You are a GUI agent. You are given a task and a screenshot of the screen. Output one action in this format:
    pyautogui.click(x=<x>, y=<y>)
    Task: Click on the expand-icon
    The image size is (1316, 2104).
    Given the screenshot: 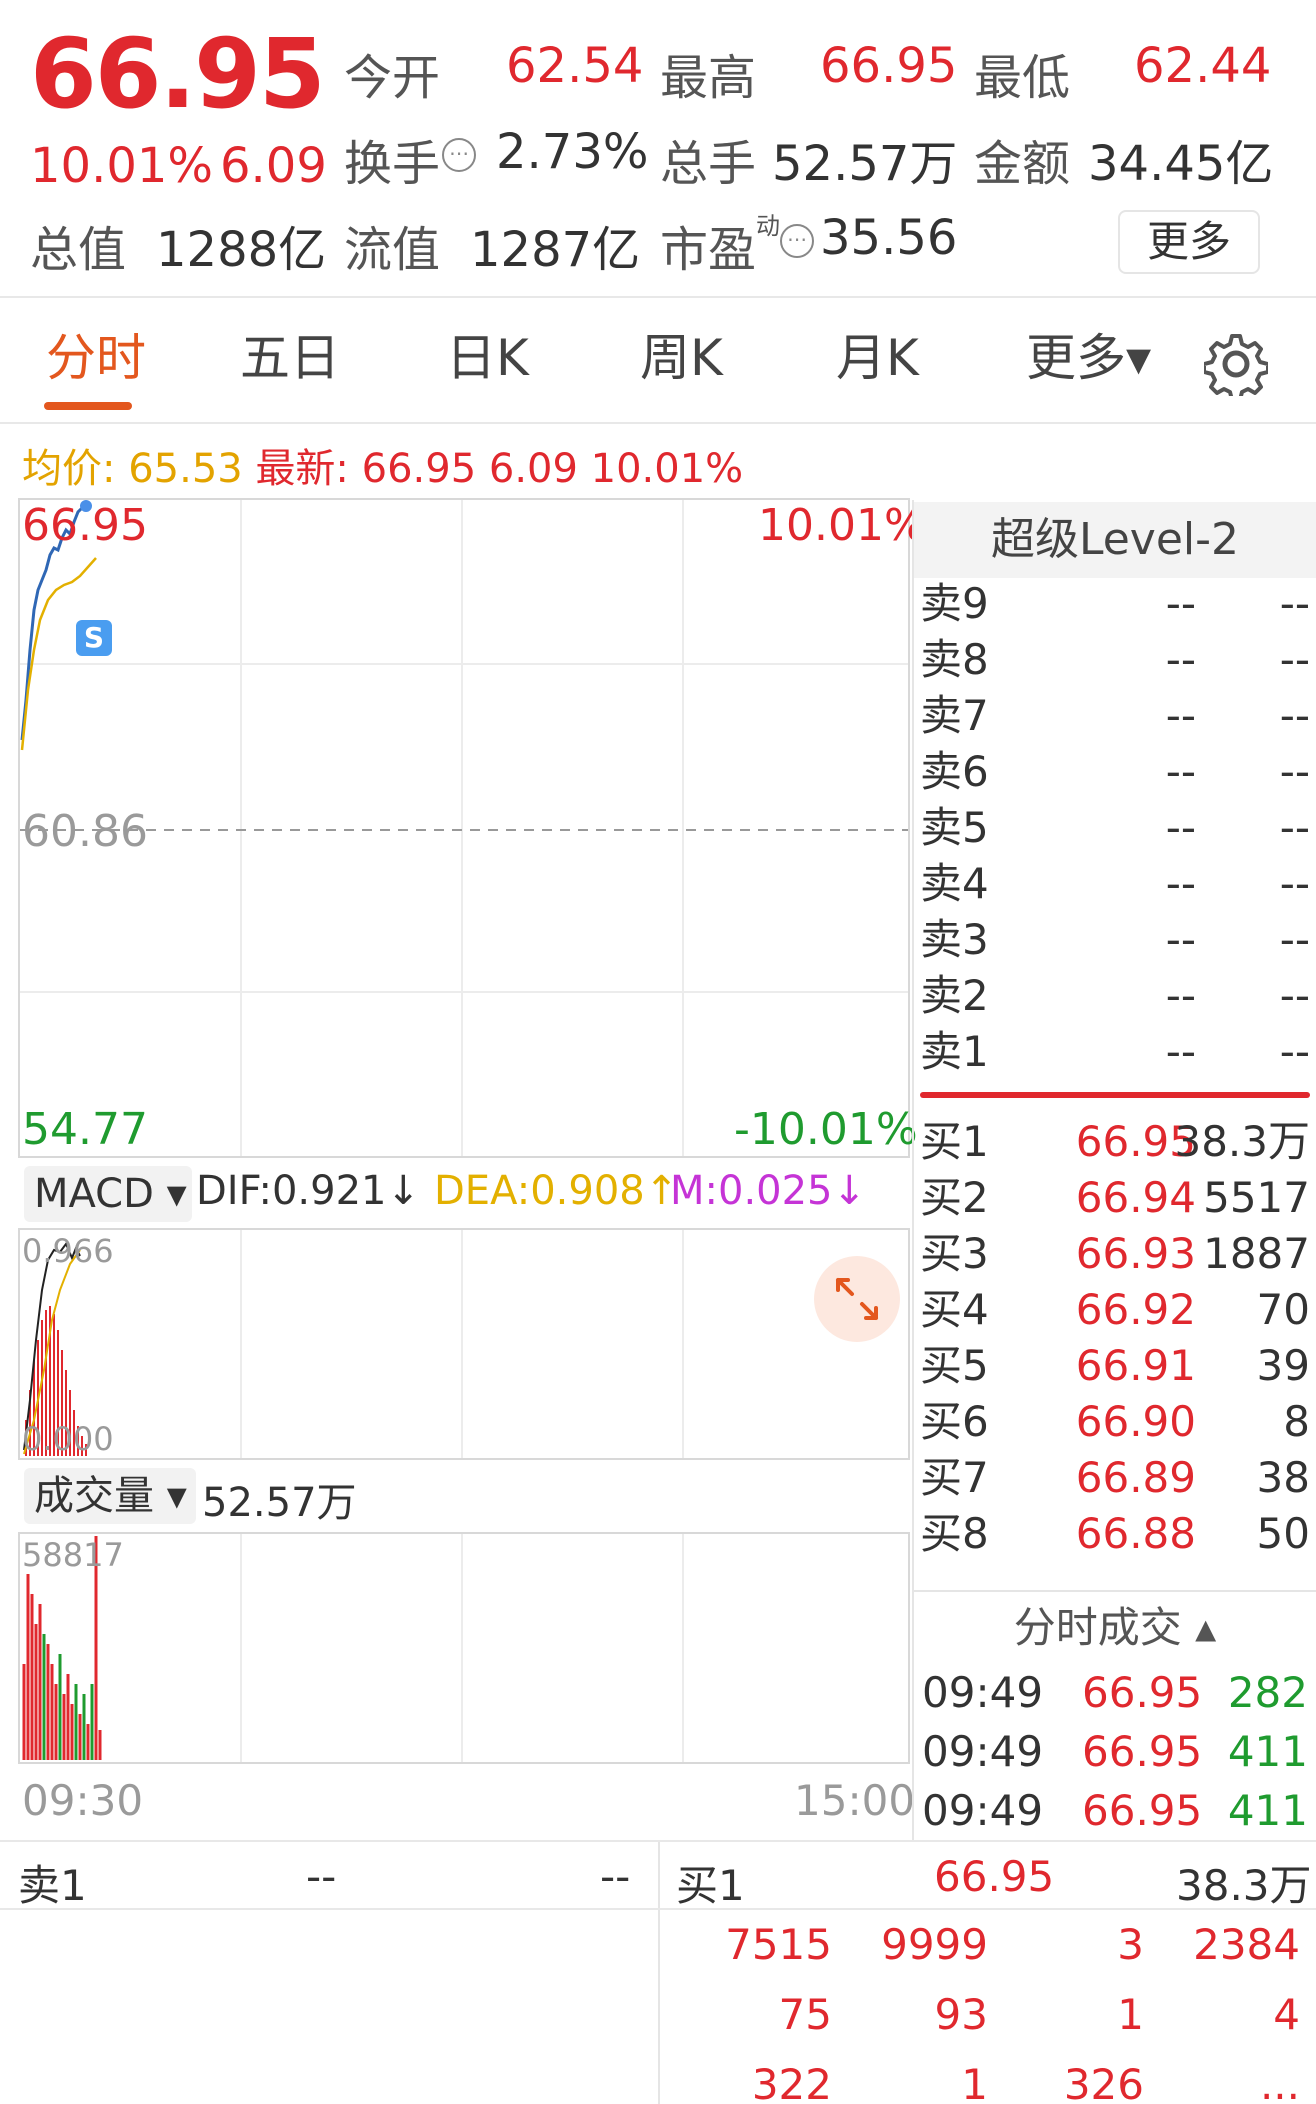 What is the action you would take?
    pyautogui.click(x=857, y=1299)
    